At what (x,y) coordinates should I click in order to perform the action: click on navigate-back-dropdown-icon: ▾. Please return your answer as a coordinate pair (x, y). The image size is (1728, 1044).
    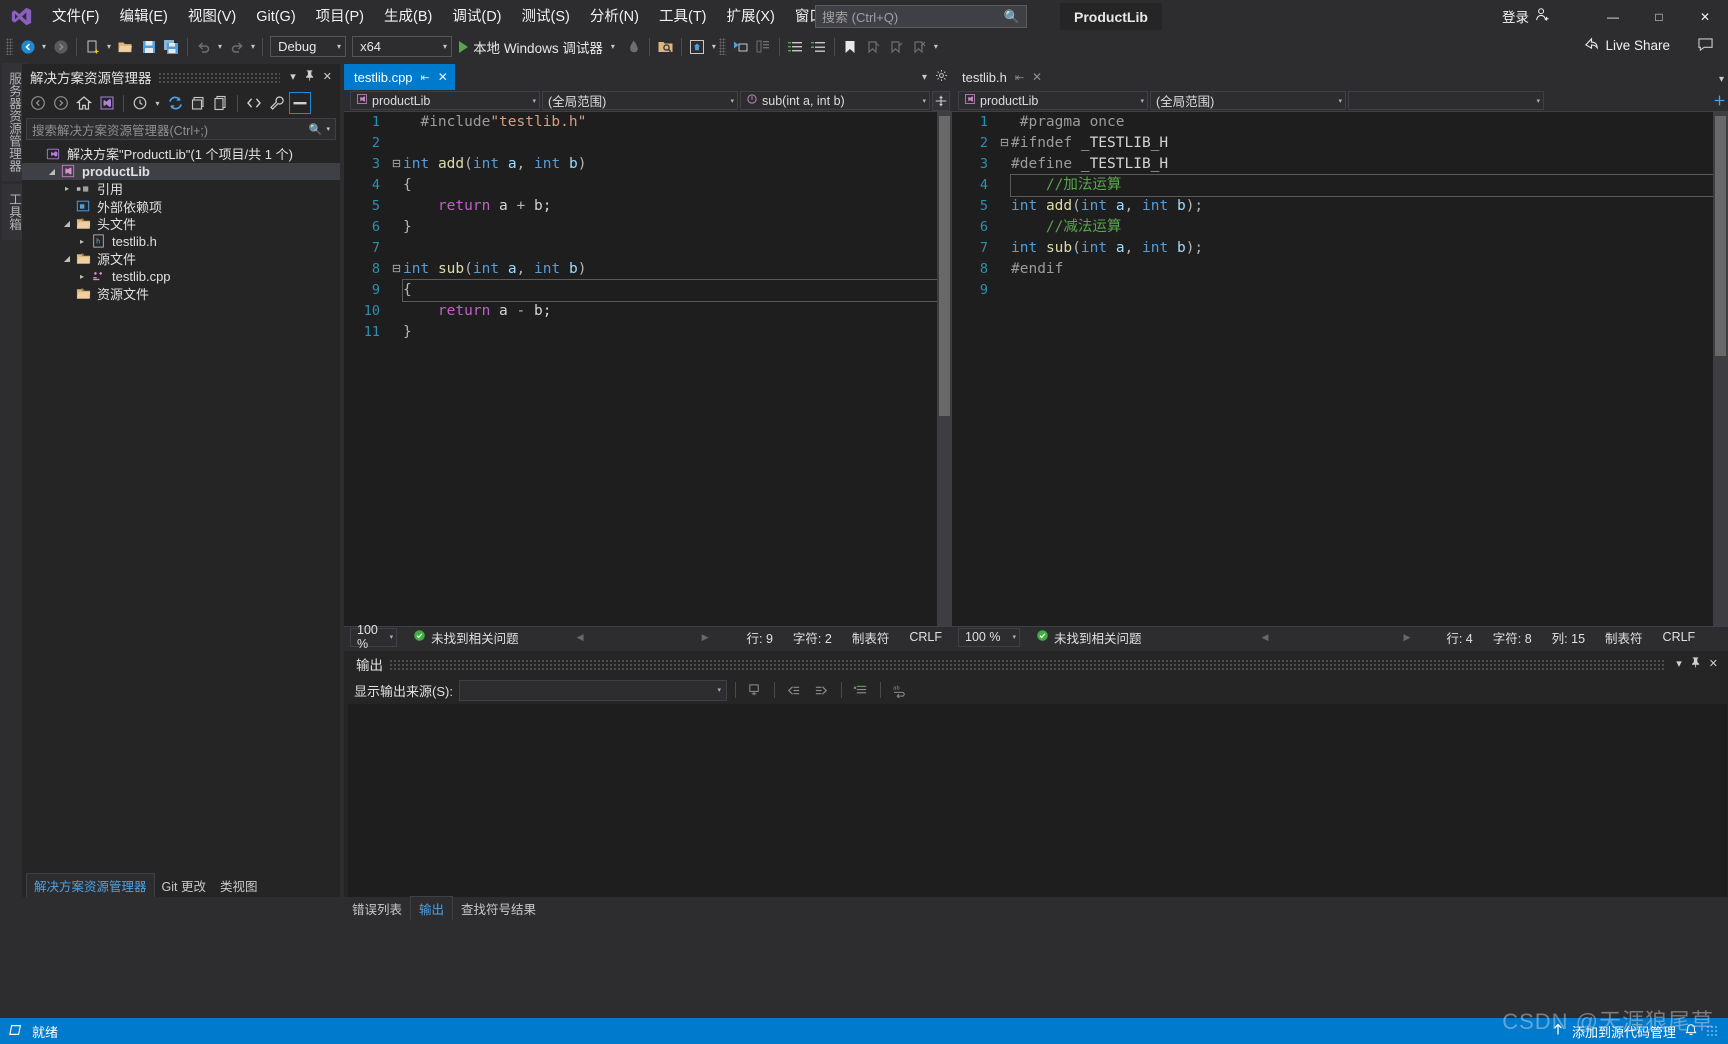
    Looking at the image, I should click on (44, 46).